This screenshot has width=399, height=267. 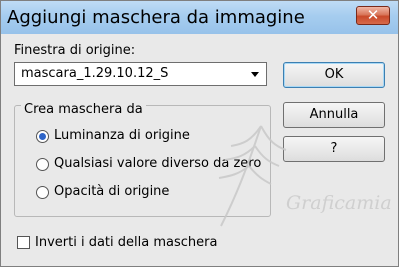 I want to click on radio-any-nonzero, so click(x=42, y=164).